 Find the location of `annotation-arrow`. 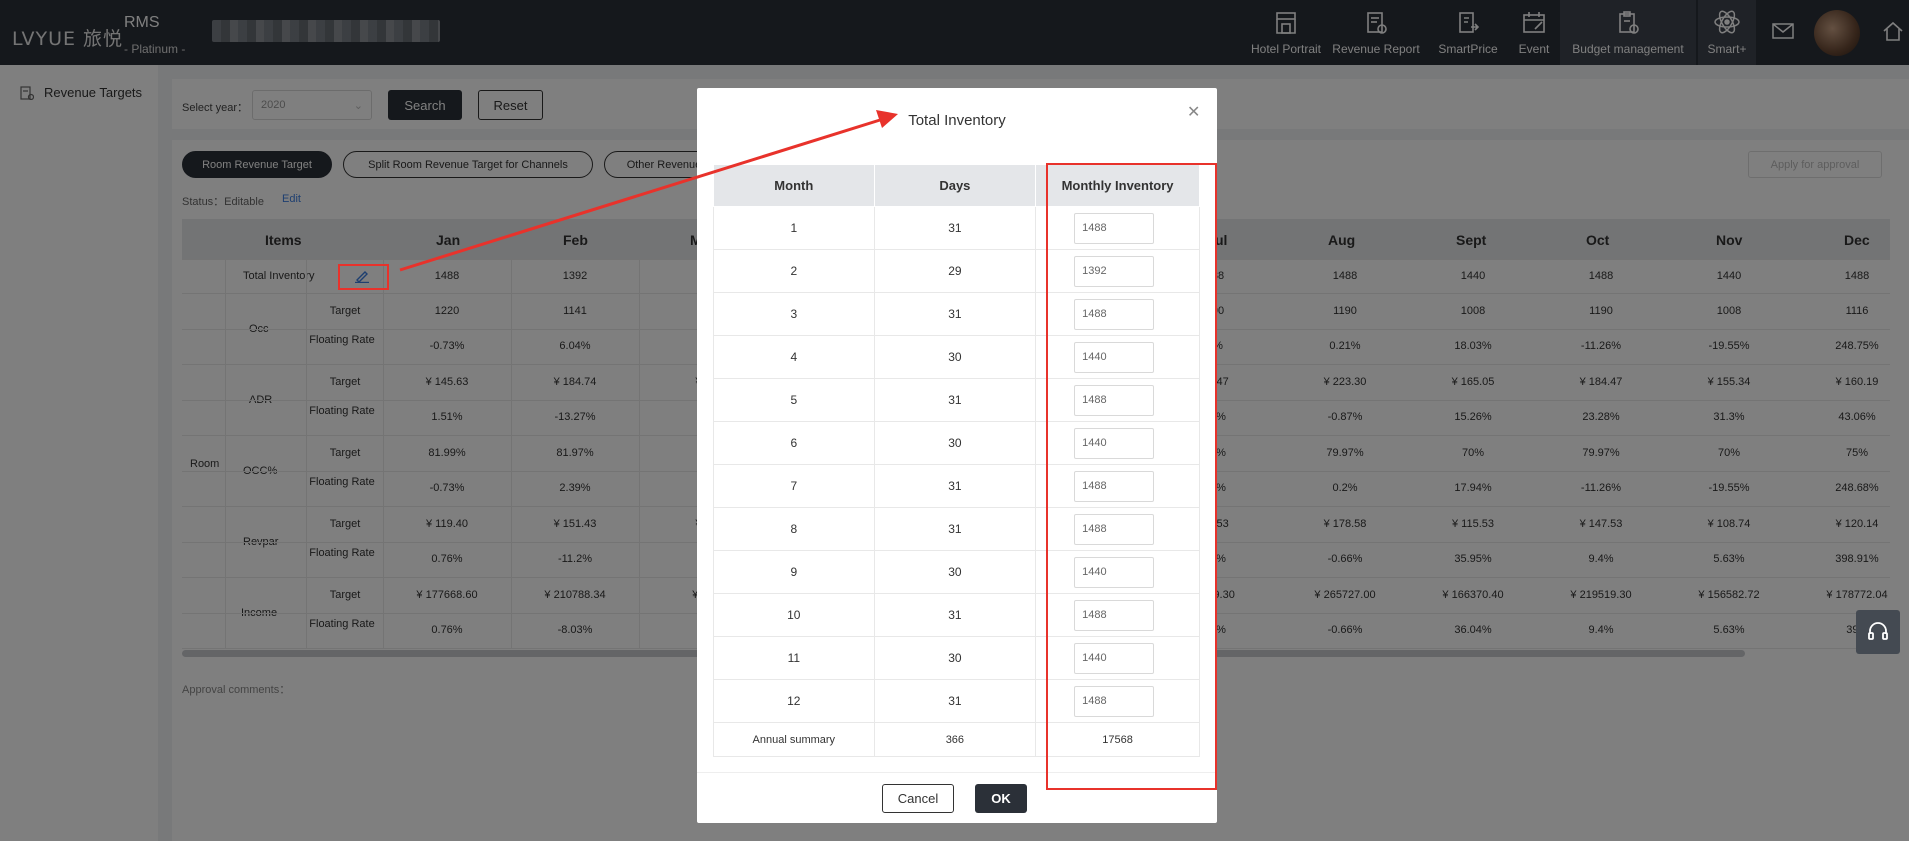

annotation-arrow is located at coordinates (648, 191).